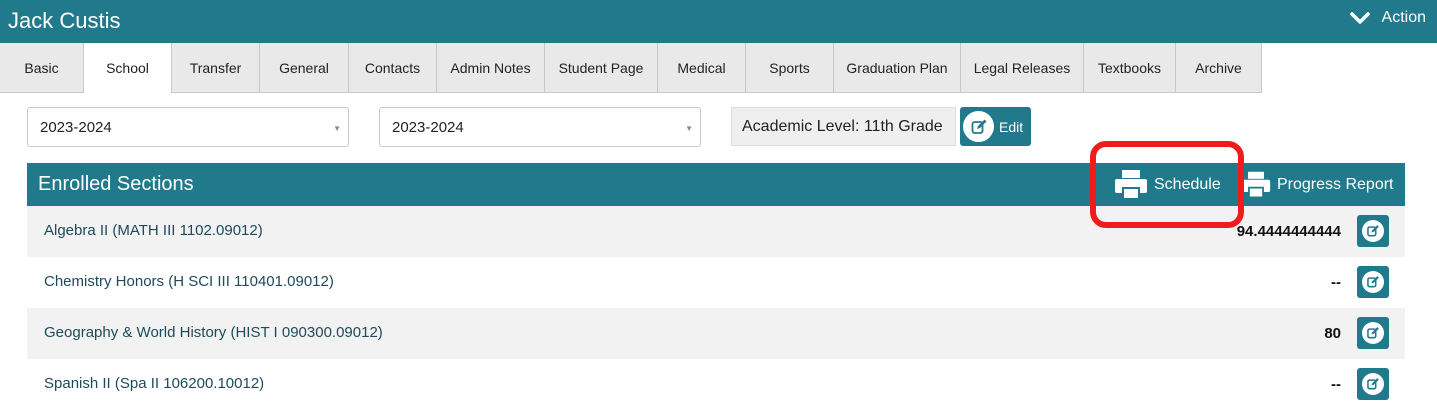 The height and width of the screenshot is (409, 1437). I want to click on action-menu-button: Action, so click(1387, 18).